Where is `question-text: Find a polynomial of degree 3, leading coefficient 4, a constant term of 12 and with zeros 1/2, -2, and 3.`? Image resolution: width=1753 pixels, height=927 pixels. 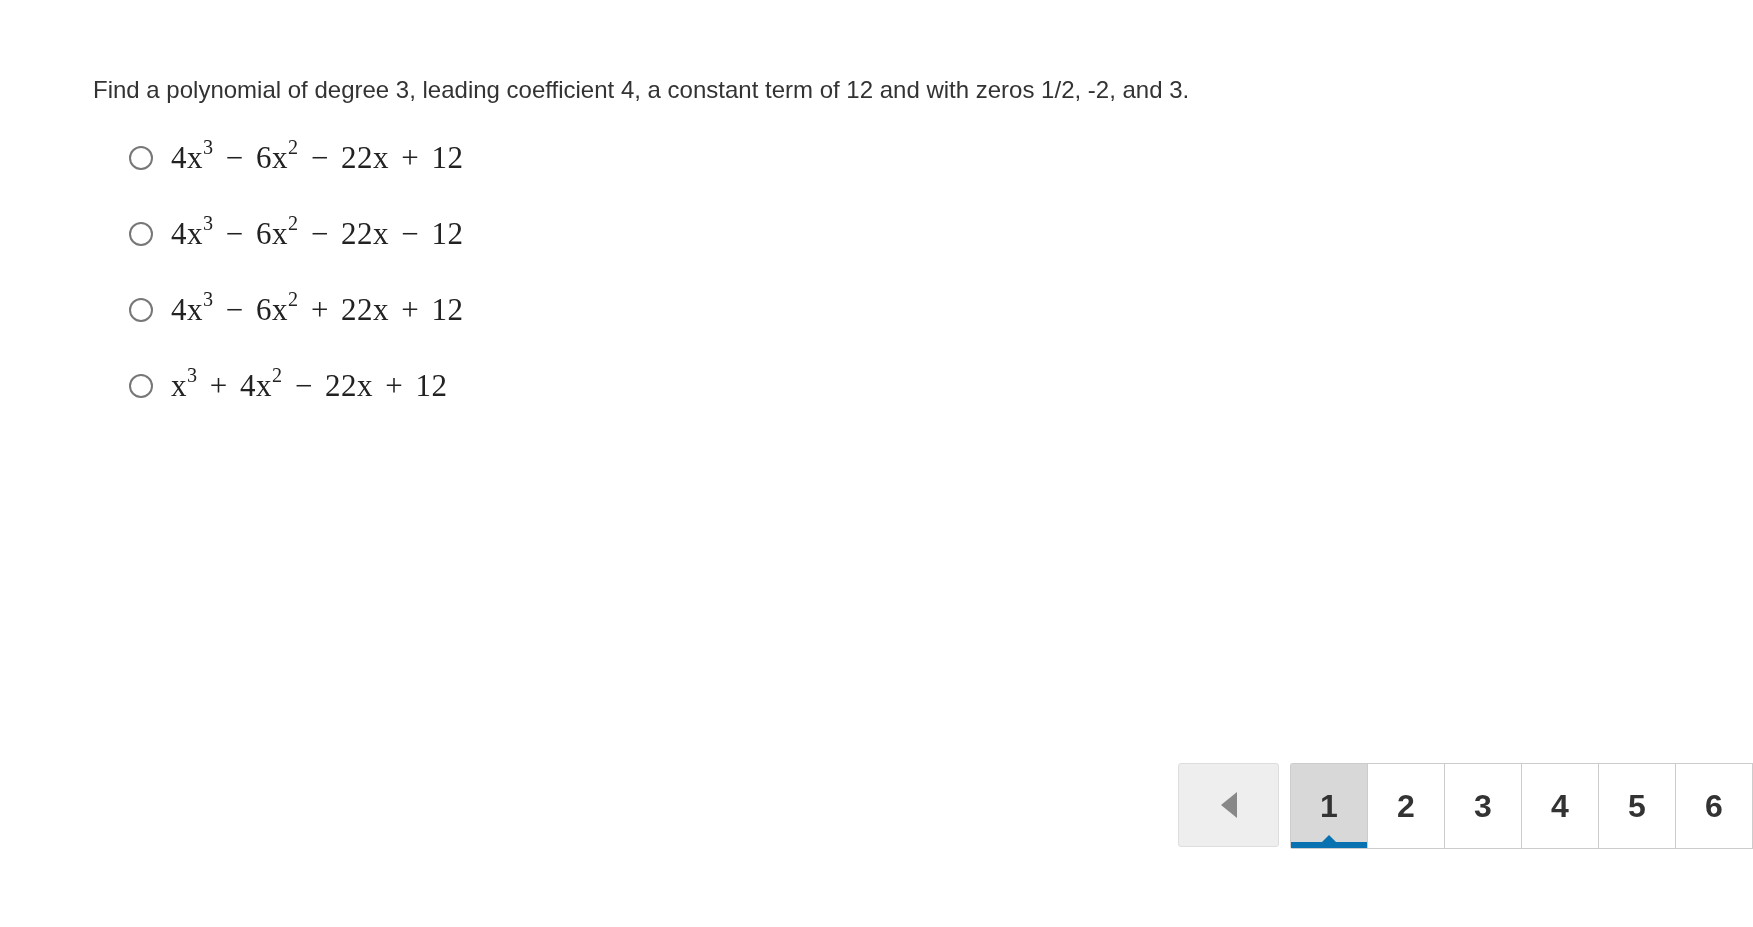 question-text: Find a polynomial of degree 3, leading coefficient 4, a constant term of 12 and with zeros 1/2, -2, and 3. is located at coordinates (642, 90).